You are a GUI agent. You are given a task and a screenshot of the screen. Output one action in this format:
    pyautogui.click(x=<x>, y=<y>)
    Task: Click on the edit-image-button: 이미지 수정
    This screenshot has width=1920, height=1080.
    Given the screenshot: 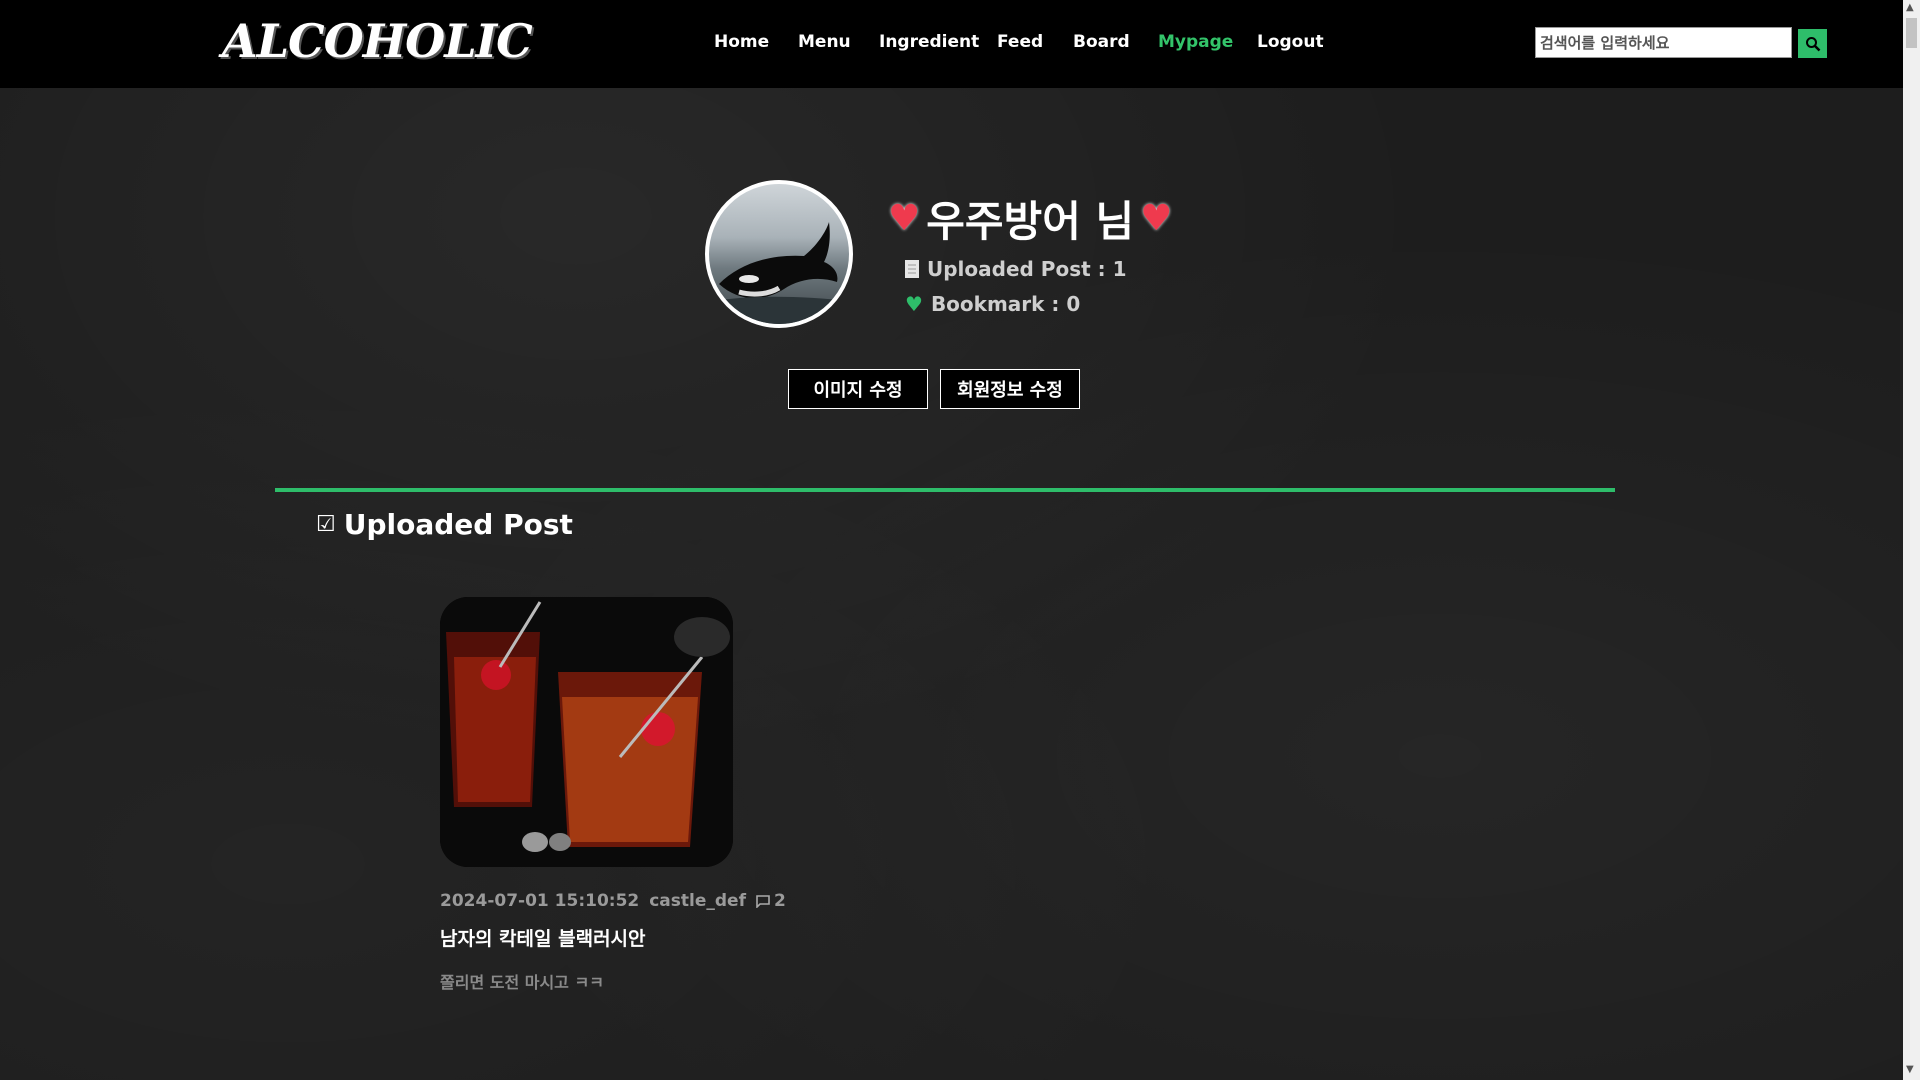 What is the action you would take?
    pyautogui.click(x=858, y=389)
    